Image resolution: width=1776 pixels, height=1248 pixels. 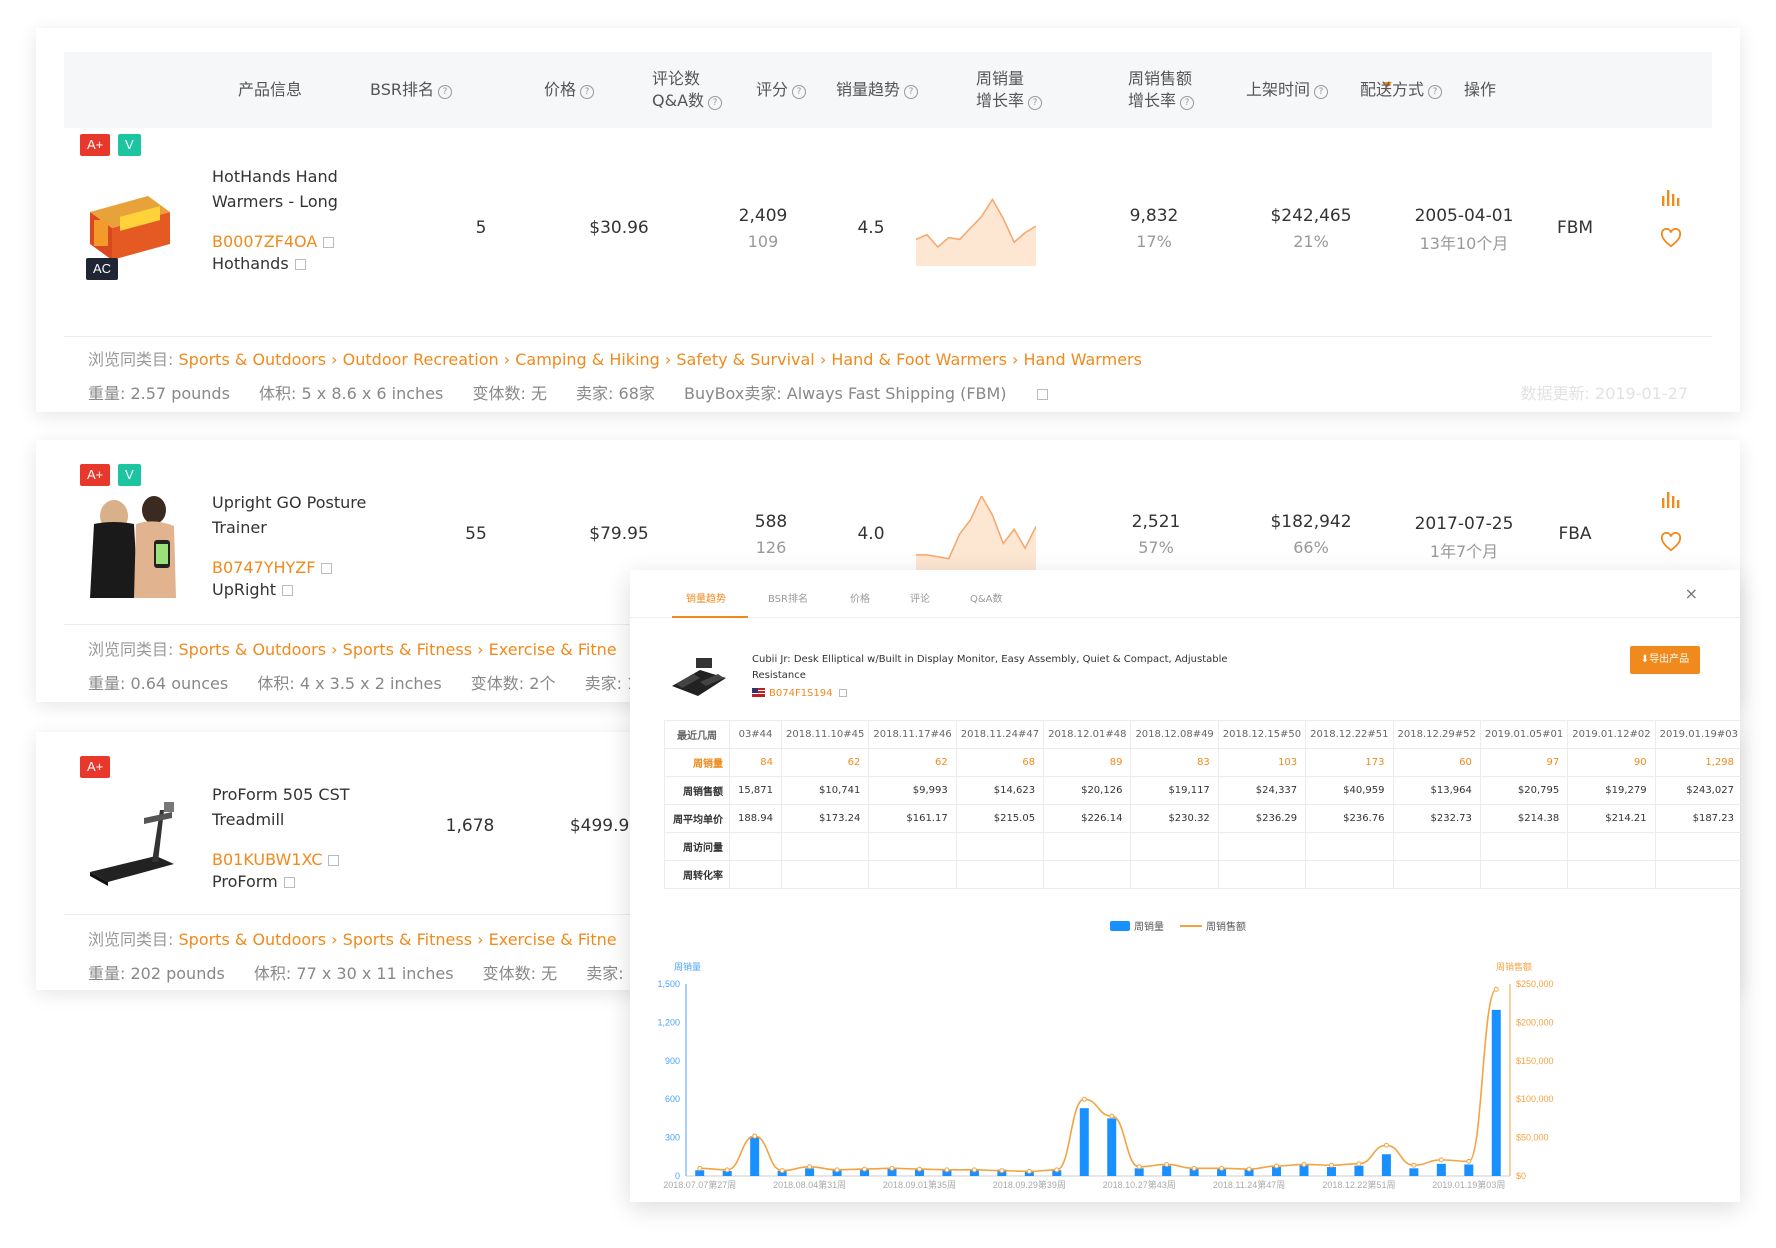 What do you see at coordinates (745, 359) in the screenshot?
I see `category-link: Safety & Survival` at bounding box center [745, 359].